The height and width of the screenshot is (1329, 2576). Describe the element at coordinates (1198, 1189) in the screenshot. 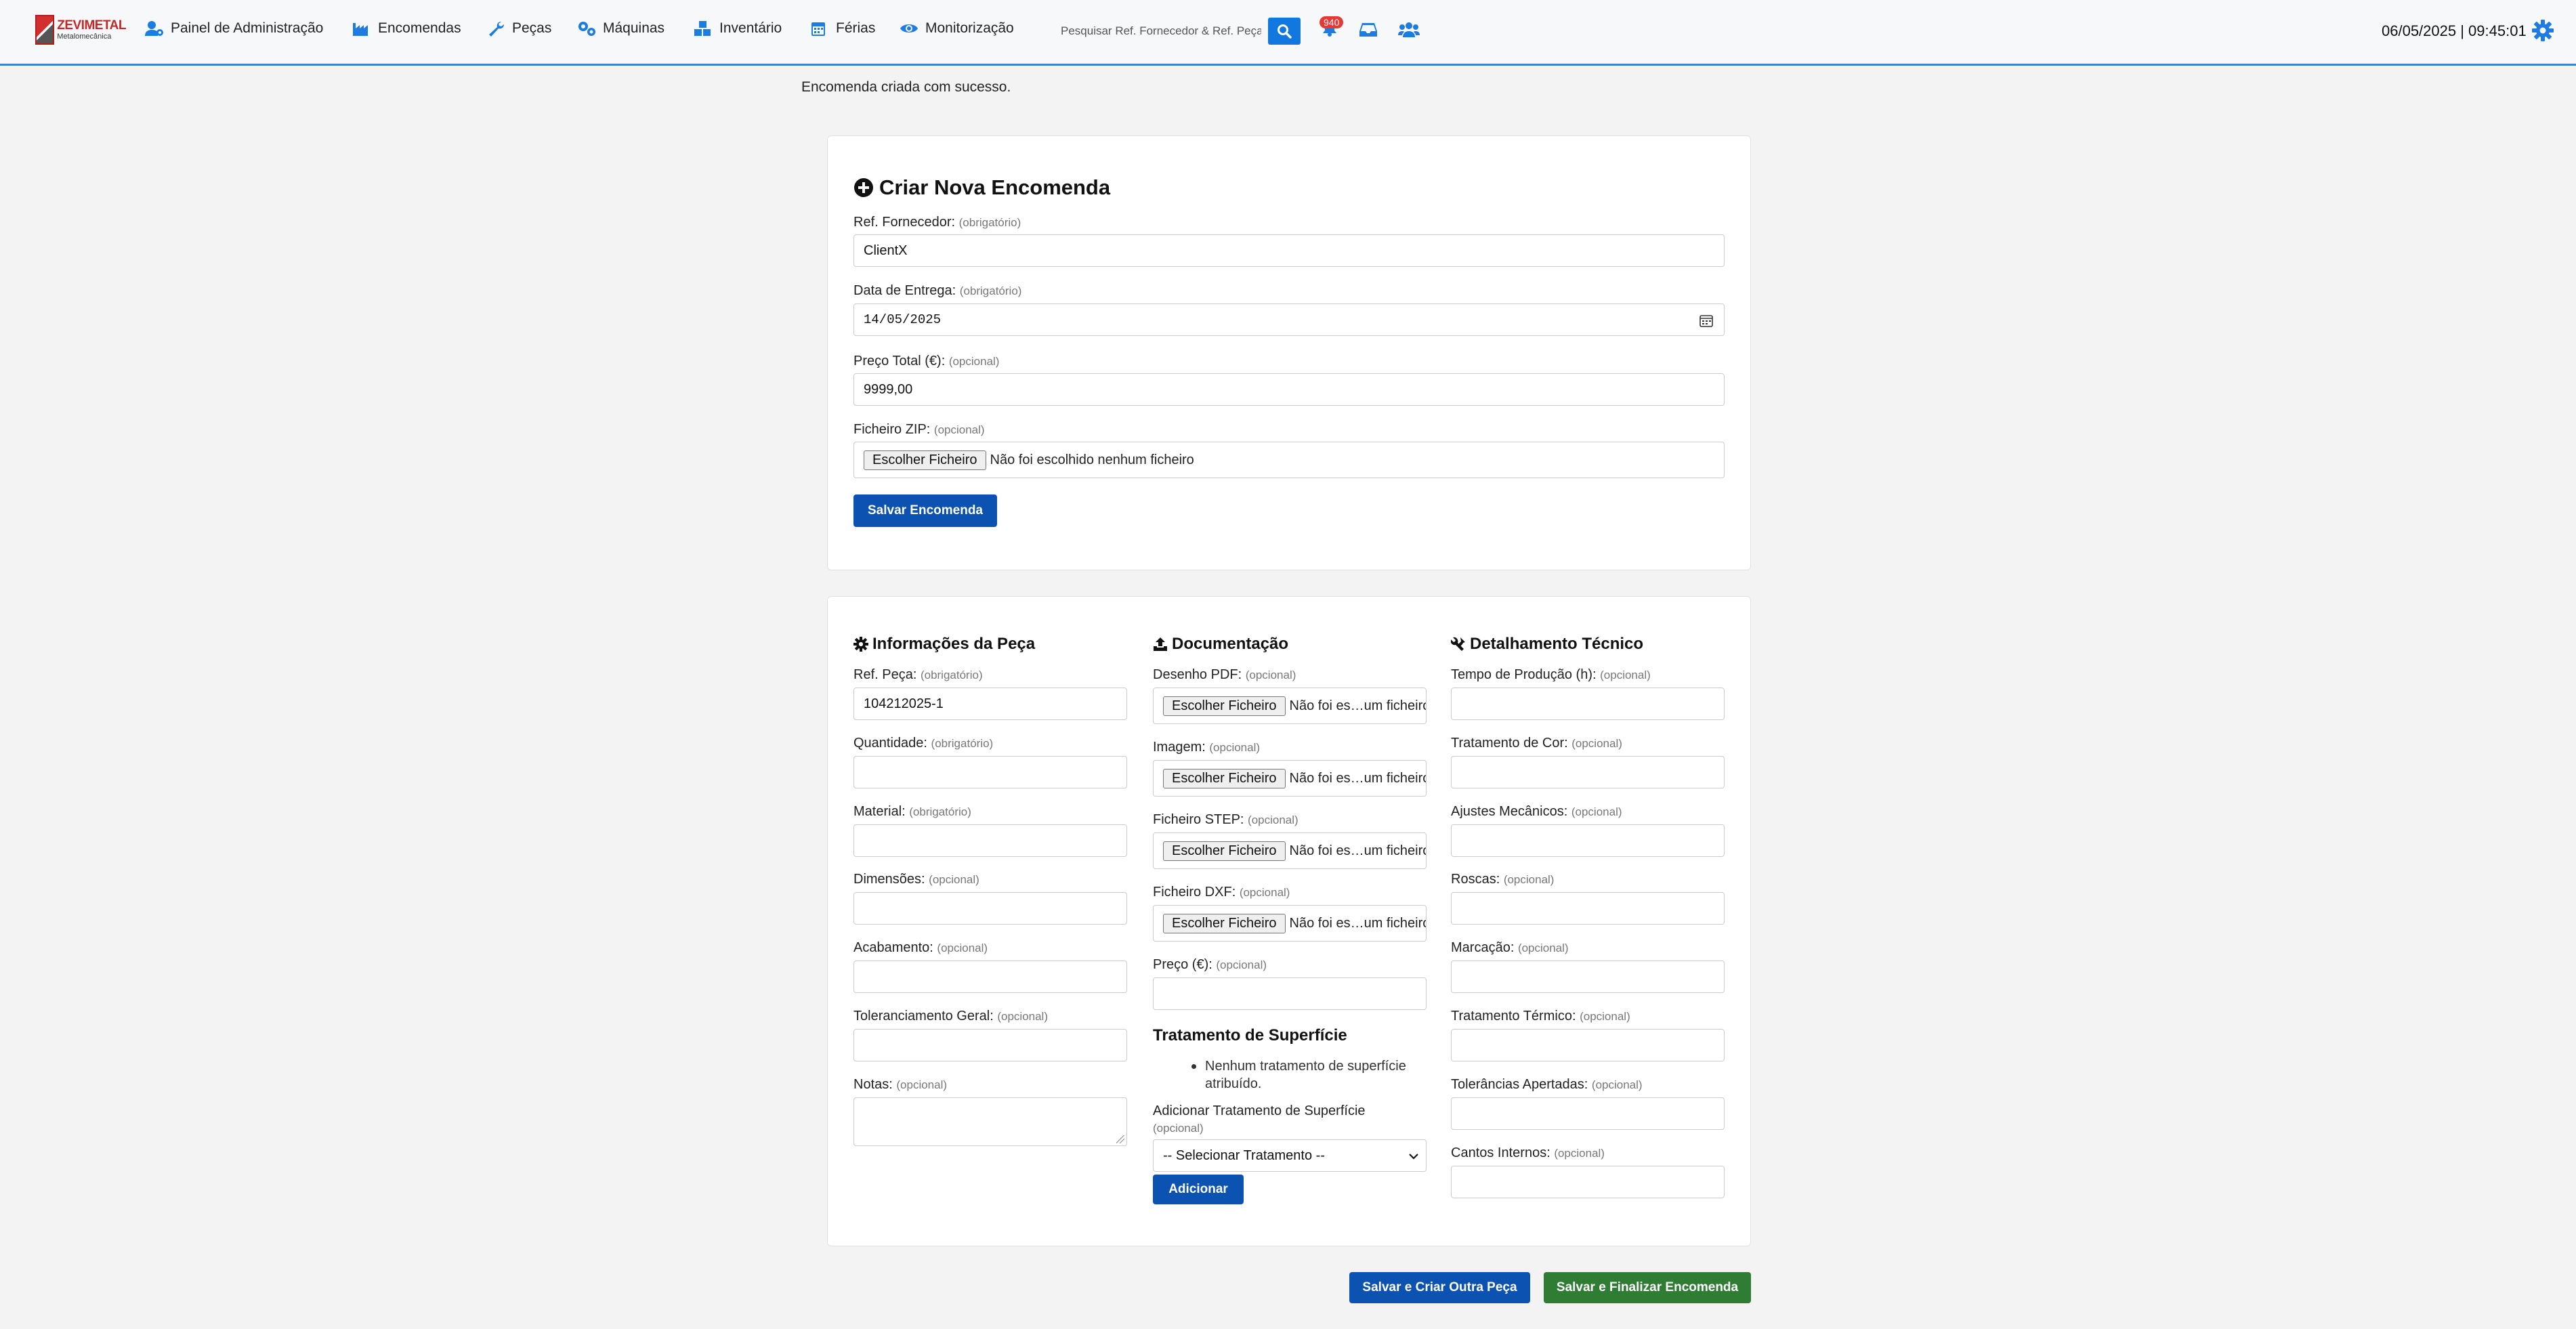

I see `add-surface-treatment-button: Adicionar` at that location.